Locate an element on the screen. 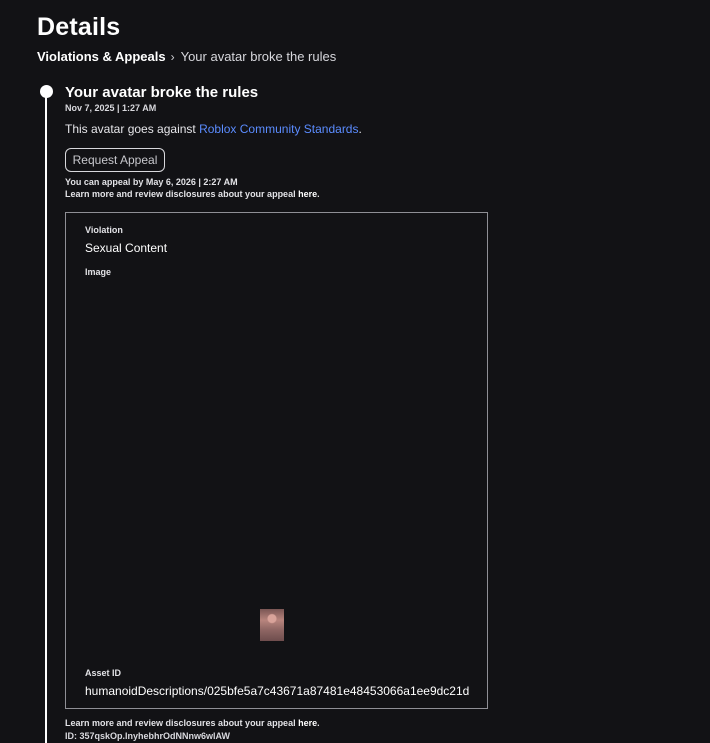 This screenshot has width=710, height=743. chevron-right-icon: › is located at coordinates (172, 56).